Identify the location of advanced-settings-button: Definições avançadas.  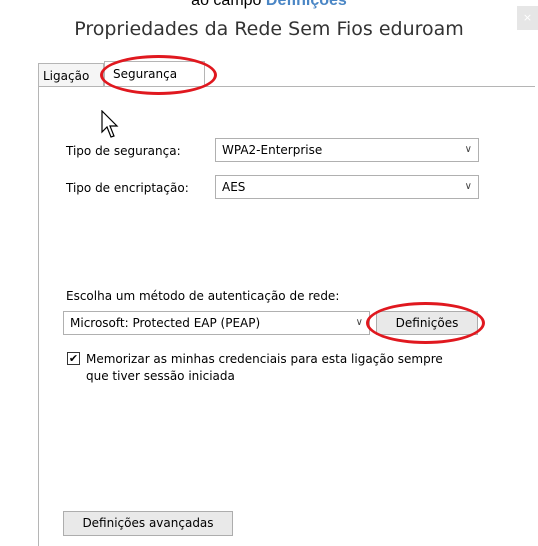
(148, 523).